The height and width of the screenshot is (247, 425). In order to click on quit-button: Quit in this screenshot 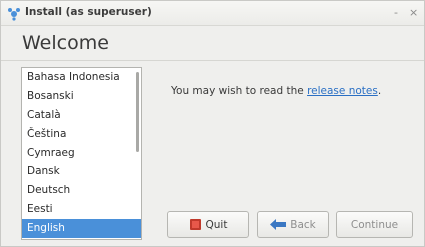, I will do `click(208, 224)`.